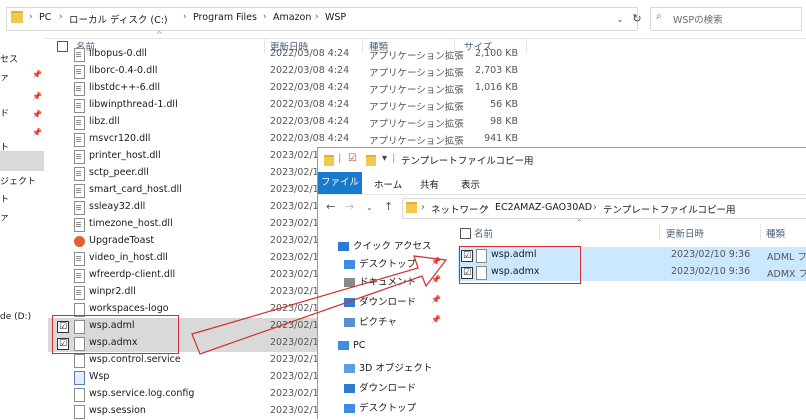  I want to click on nav-item-drive-d: de (D:), so click(15, 317).